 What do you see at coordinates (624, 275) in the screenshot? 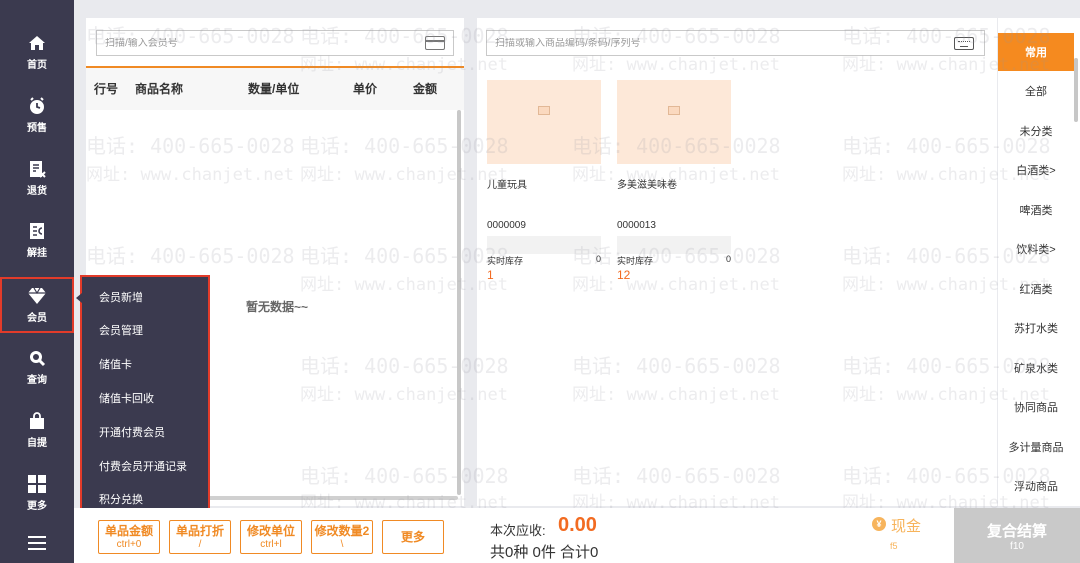
I see `stock-value: 12` at bounding box center [624, 275].